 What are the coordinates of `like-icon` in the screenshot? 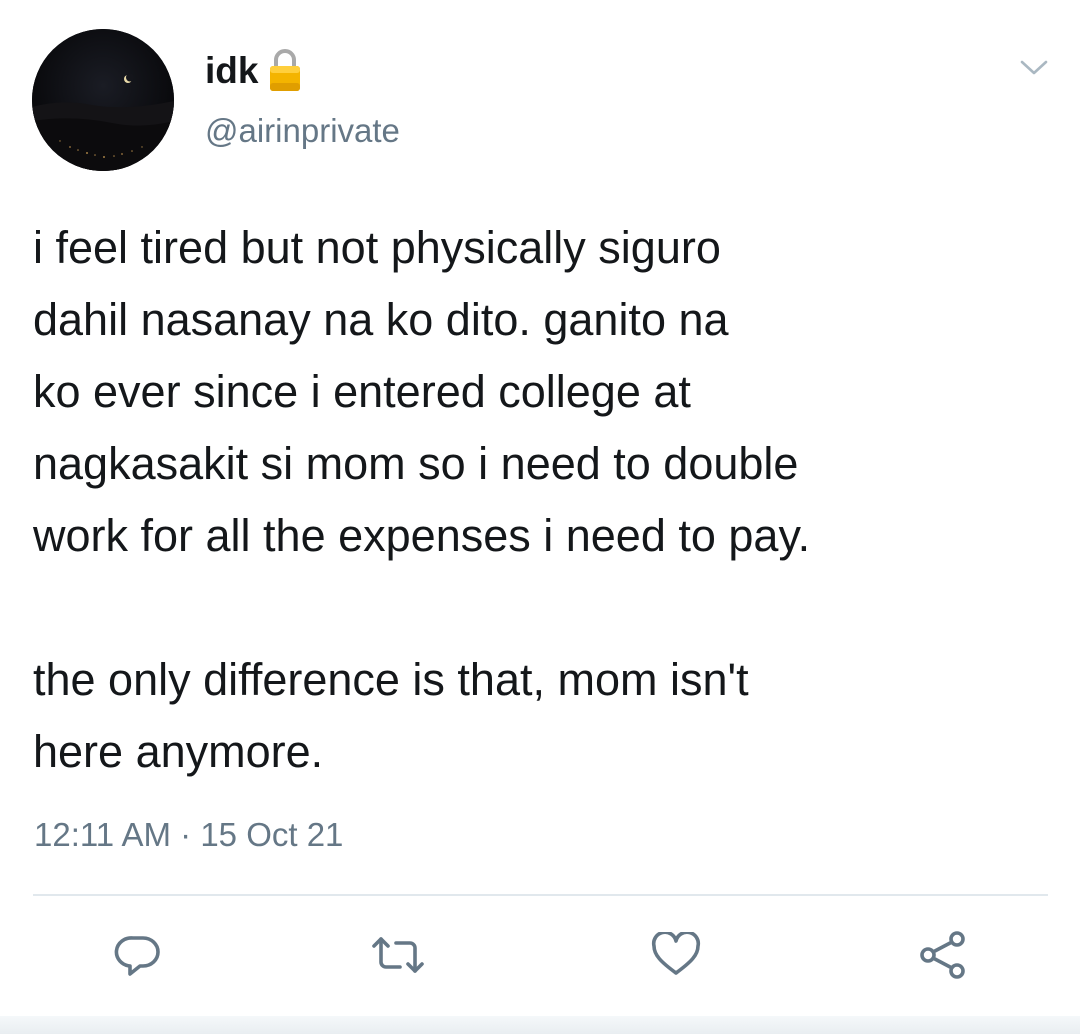 It's located at (676, 953).